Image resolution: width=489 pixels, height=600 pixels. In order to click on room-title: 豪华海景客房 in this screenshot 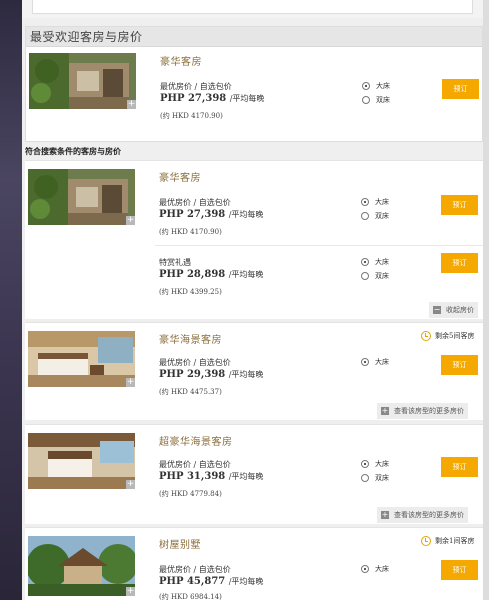, I will do `click(190, 338)`.